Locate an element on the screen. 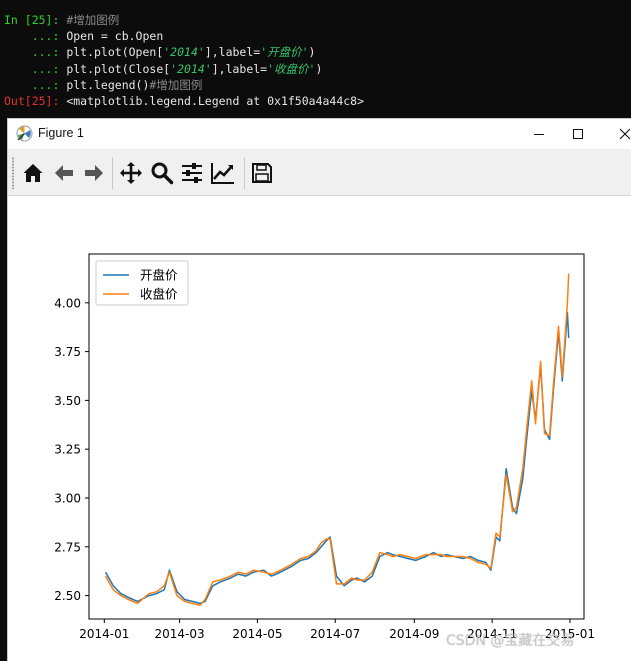  close-button is located at coordinates (616, 134).